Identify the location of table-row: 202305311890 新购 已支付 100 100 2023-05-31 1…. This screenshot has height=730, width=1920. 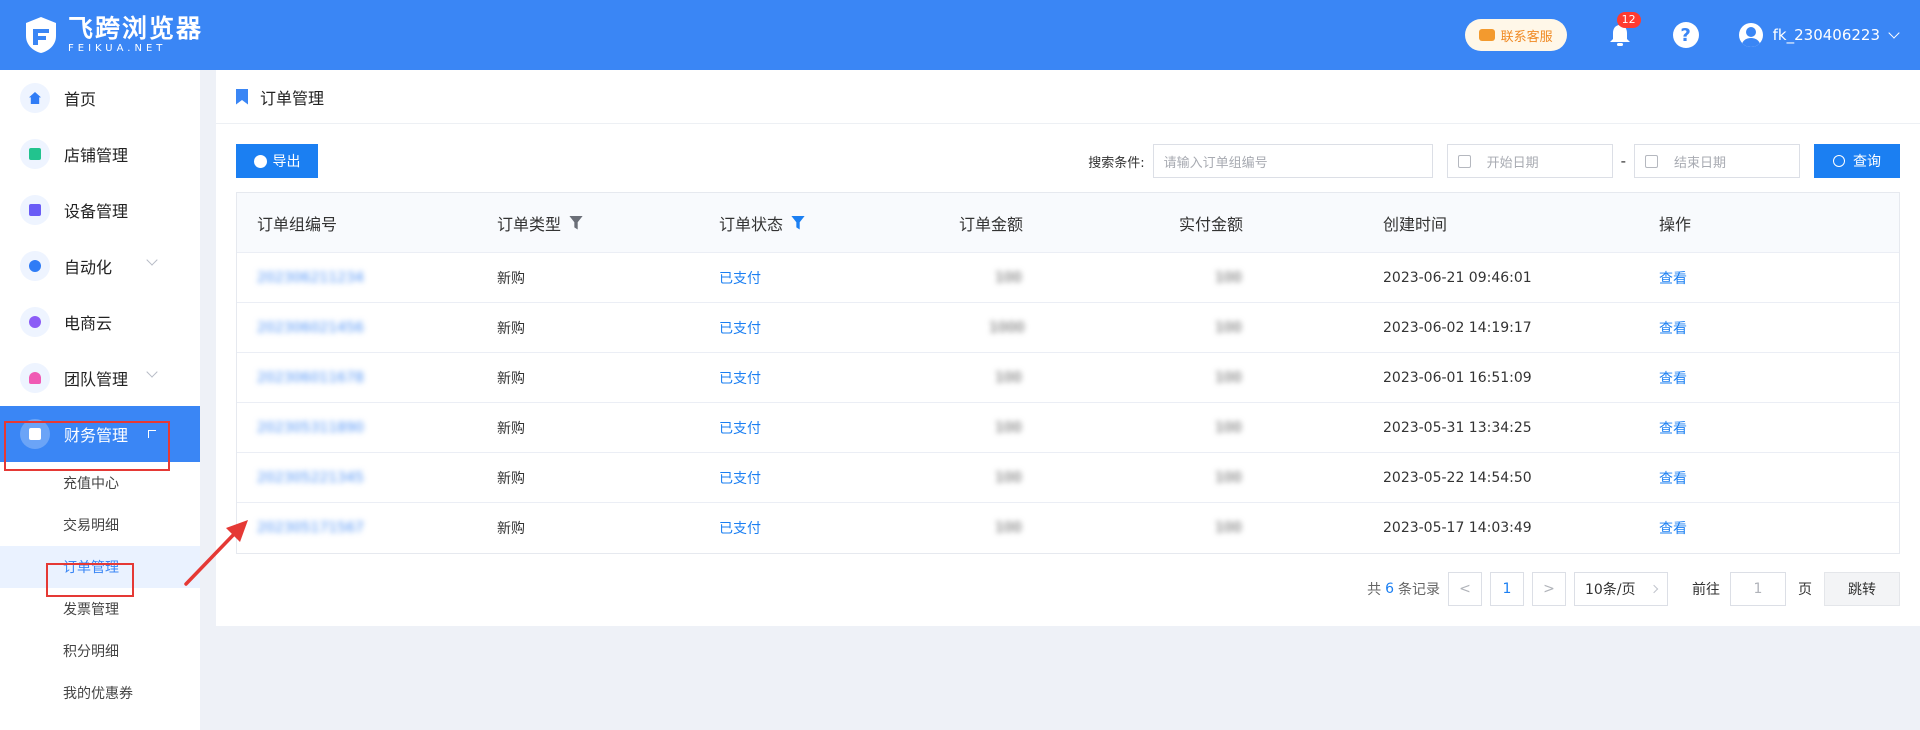
(1068, 428).